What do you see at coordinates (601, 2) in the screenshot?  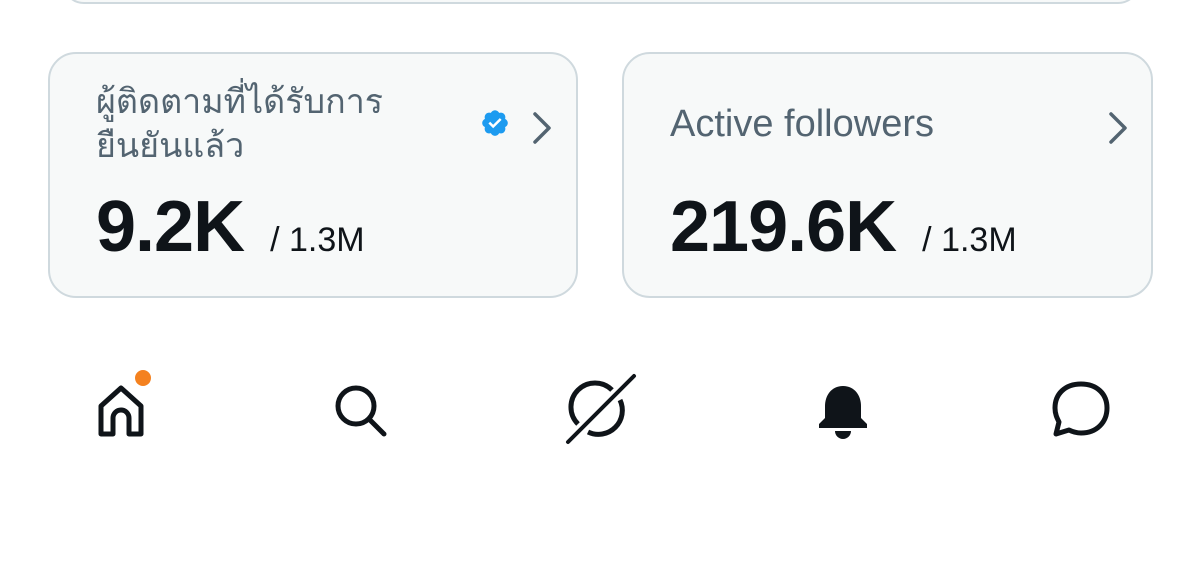 I see `top-card-partial` at bounding box center [601, 2].